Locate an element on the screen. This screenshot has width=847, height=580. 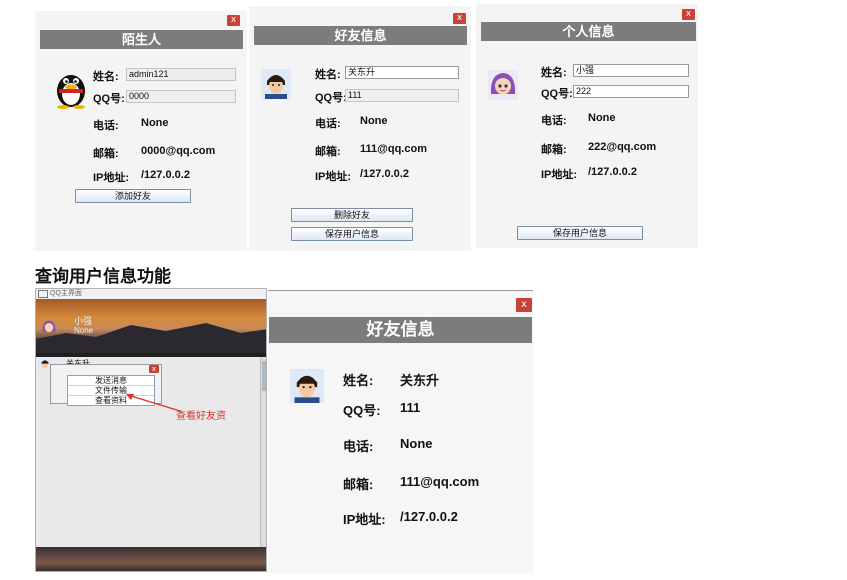
add-friend-button: 添加好友 is located at coordinates (133, 196).